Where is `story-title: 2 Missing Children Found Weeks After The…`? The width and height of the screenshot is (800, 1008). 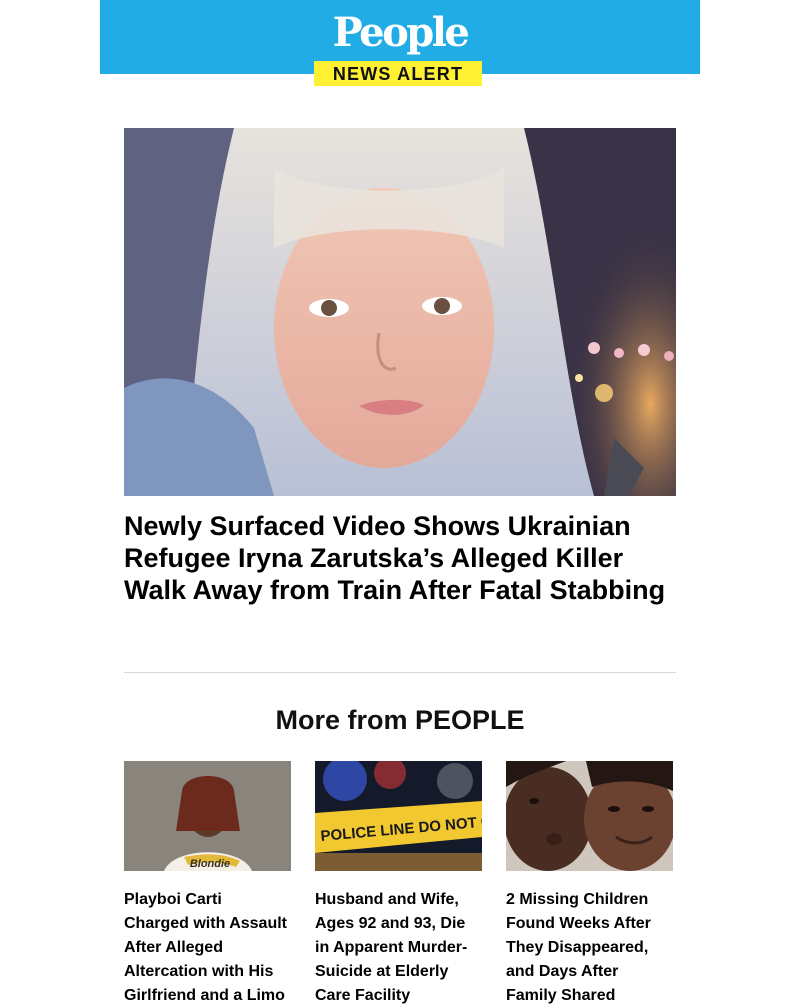 story-title: 2 Missing Children Found Weeks After The… is located at coordinates (589, 948).